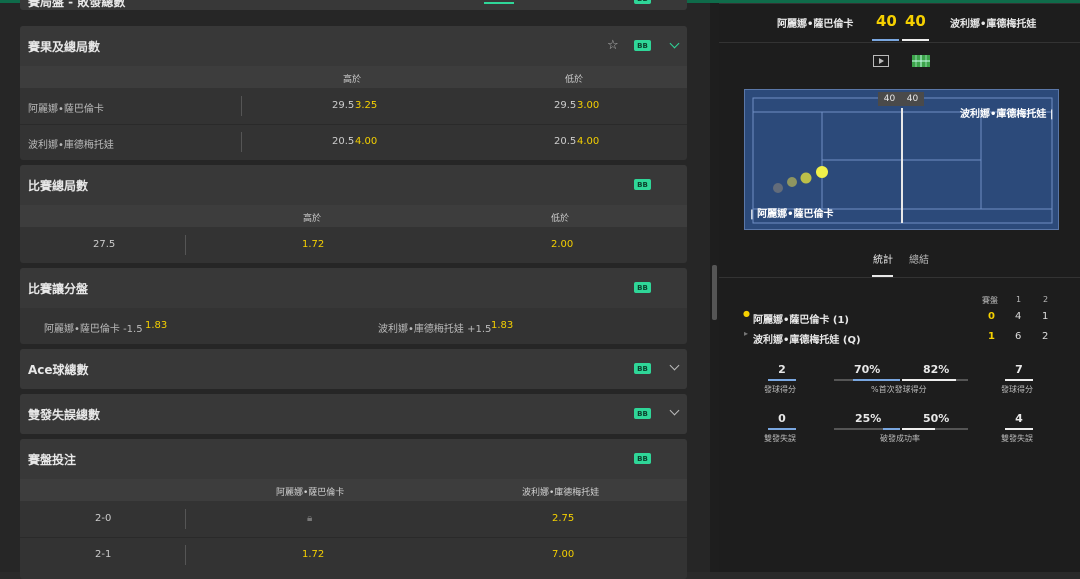  Describe the element at coordinates (353, 5) in the screenshot. I see `market-card-partial: 賽局盤 - 敗發總數 BB` at that location.